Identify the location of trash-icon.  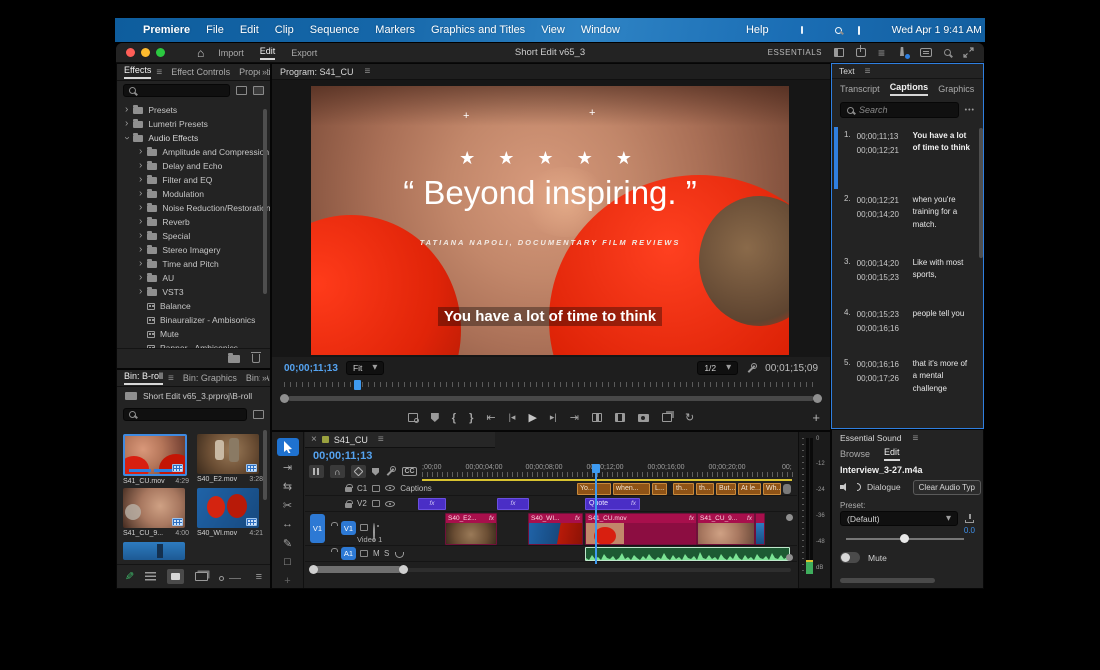
(256, 357).